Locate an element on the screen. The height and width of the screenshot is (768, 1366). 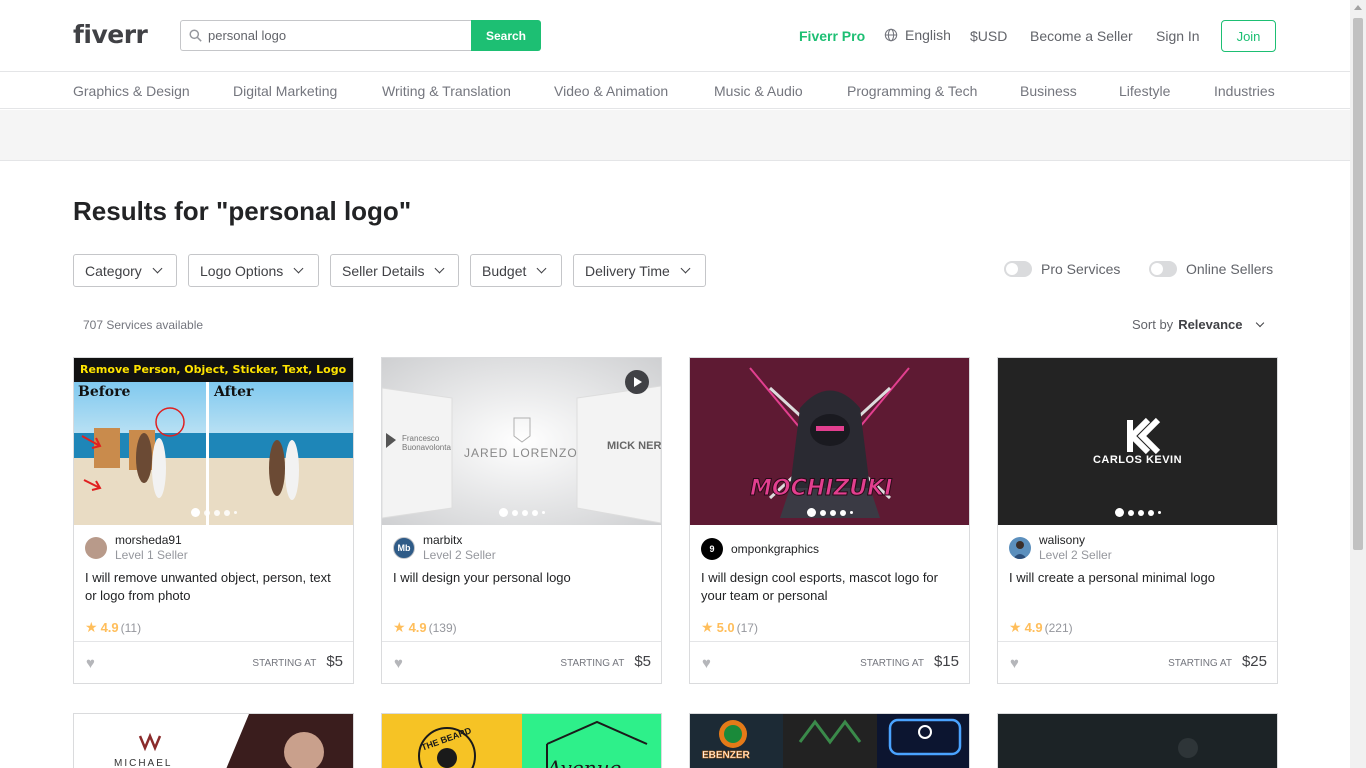
seller-info: 9 omponkgraphics is located at coordinates (760, 549).